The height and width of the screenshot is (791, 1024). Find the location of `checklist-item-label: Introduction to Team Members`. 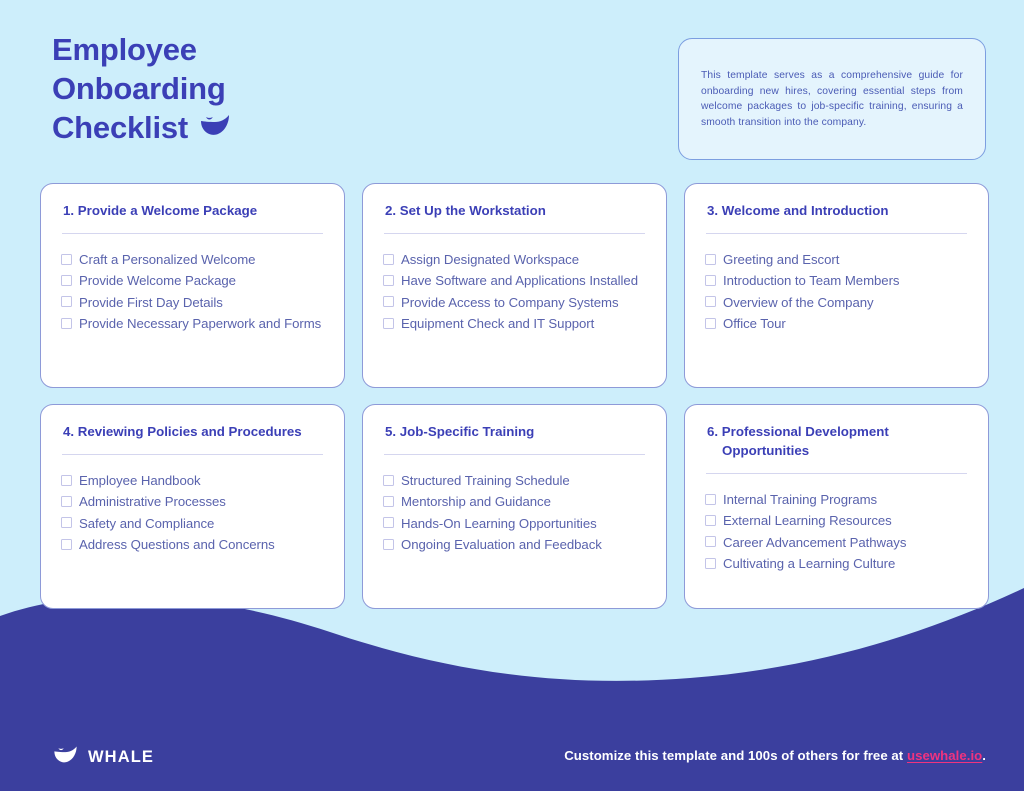

checklist-item-label: Introduction to Team Members is located at coordinates (811, 281).